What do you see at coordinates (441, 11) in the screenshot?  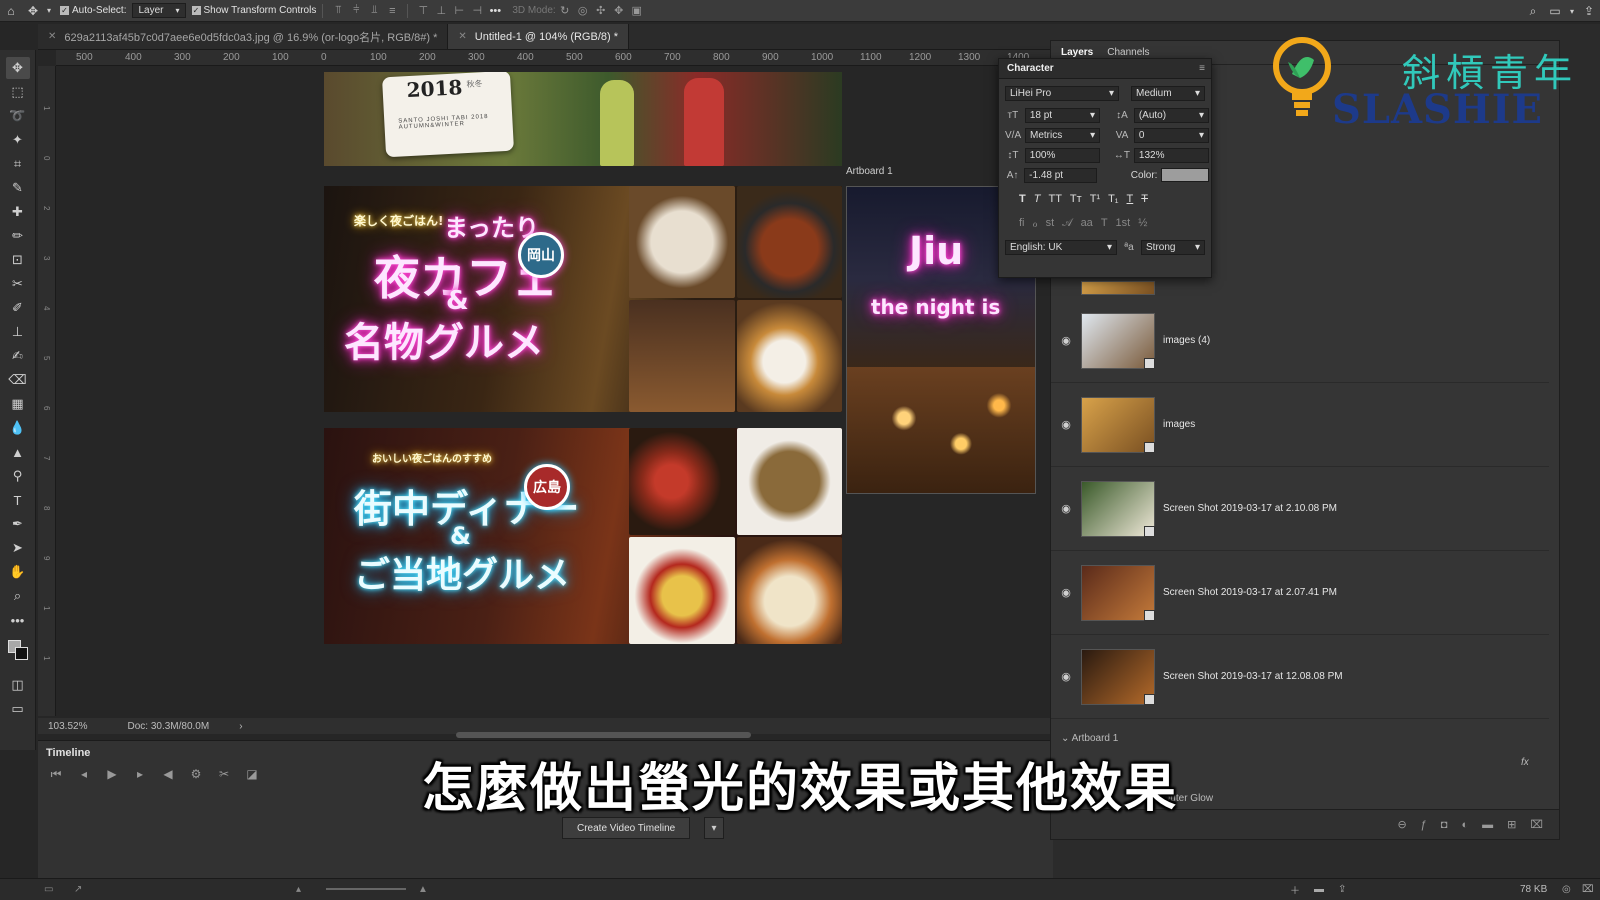 I see `align-center-icon: ⊥` at bounding box center [441, 11].